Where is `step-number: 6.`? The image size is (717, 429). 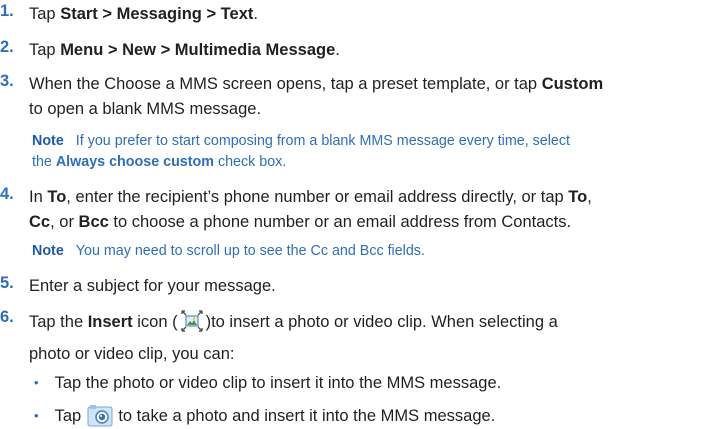 step-number: 6. is located at coordinates (7, 317).